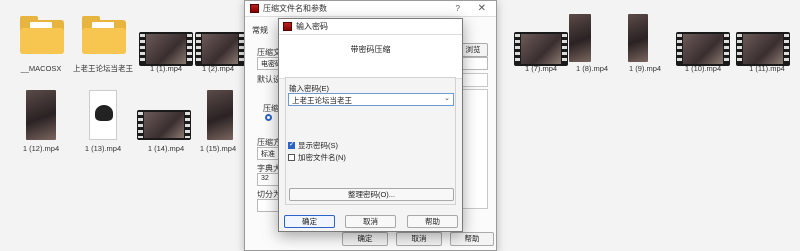 The width and height of the screenshot is (800, 251). I want to click on video-file-item: 1 (15).mp4, so click(218, 123).